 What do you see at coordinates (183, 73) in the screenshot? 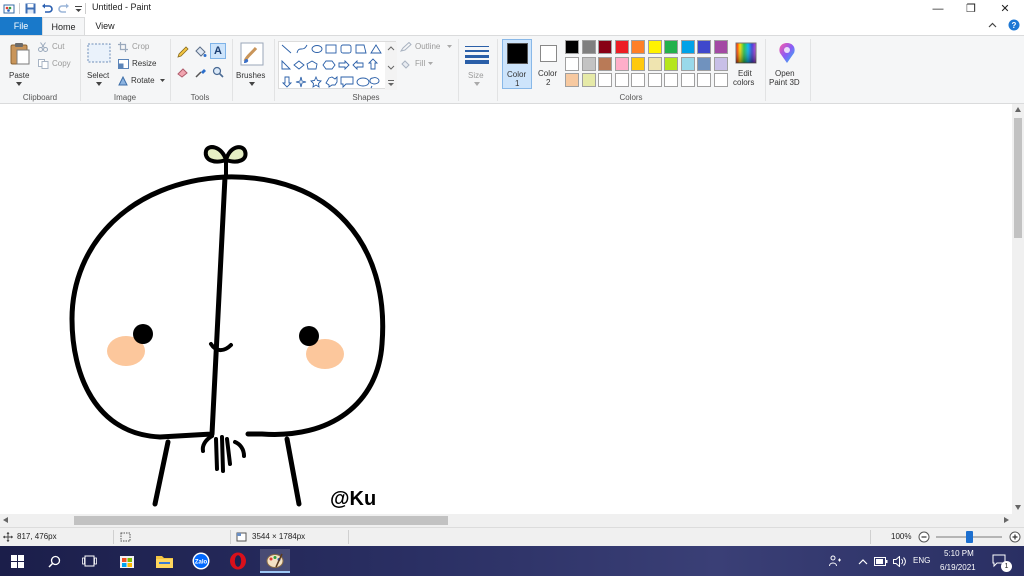
I see `eraser-icon` at bounding box center [183, 73].